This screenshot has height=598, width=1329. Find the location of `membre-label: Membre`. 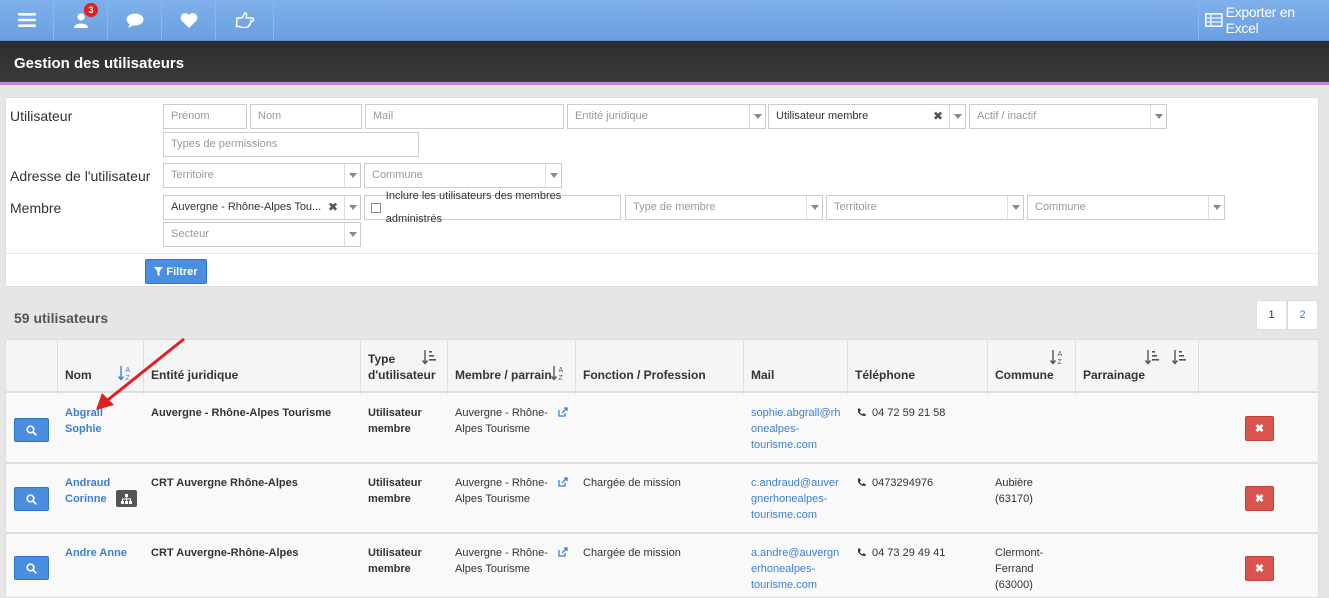

membre-label: Membre is located at coordinates (36, 208).